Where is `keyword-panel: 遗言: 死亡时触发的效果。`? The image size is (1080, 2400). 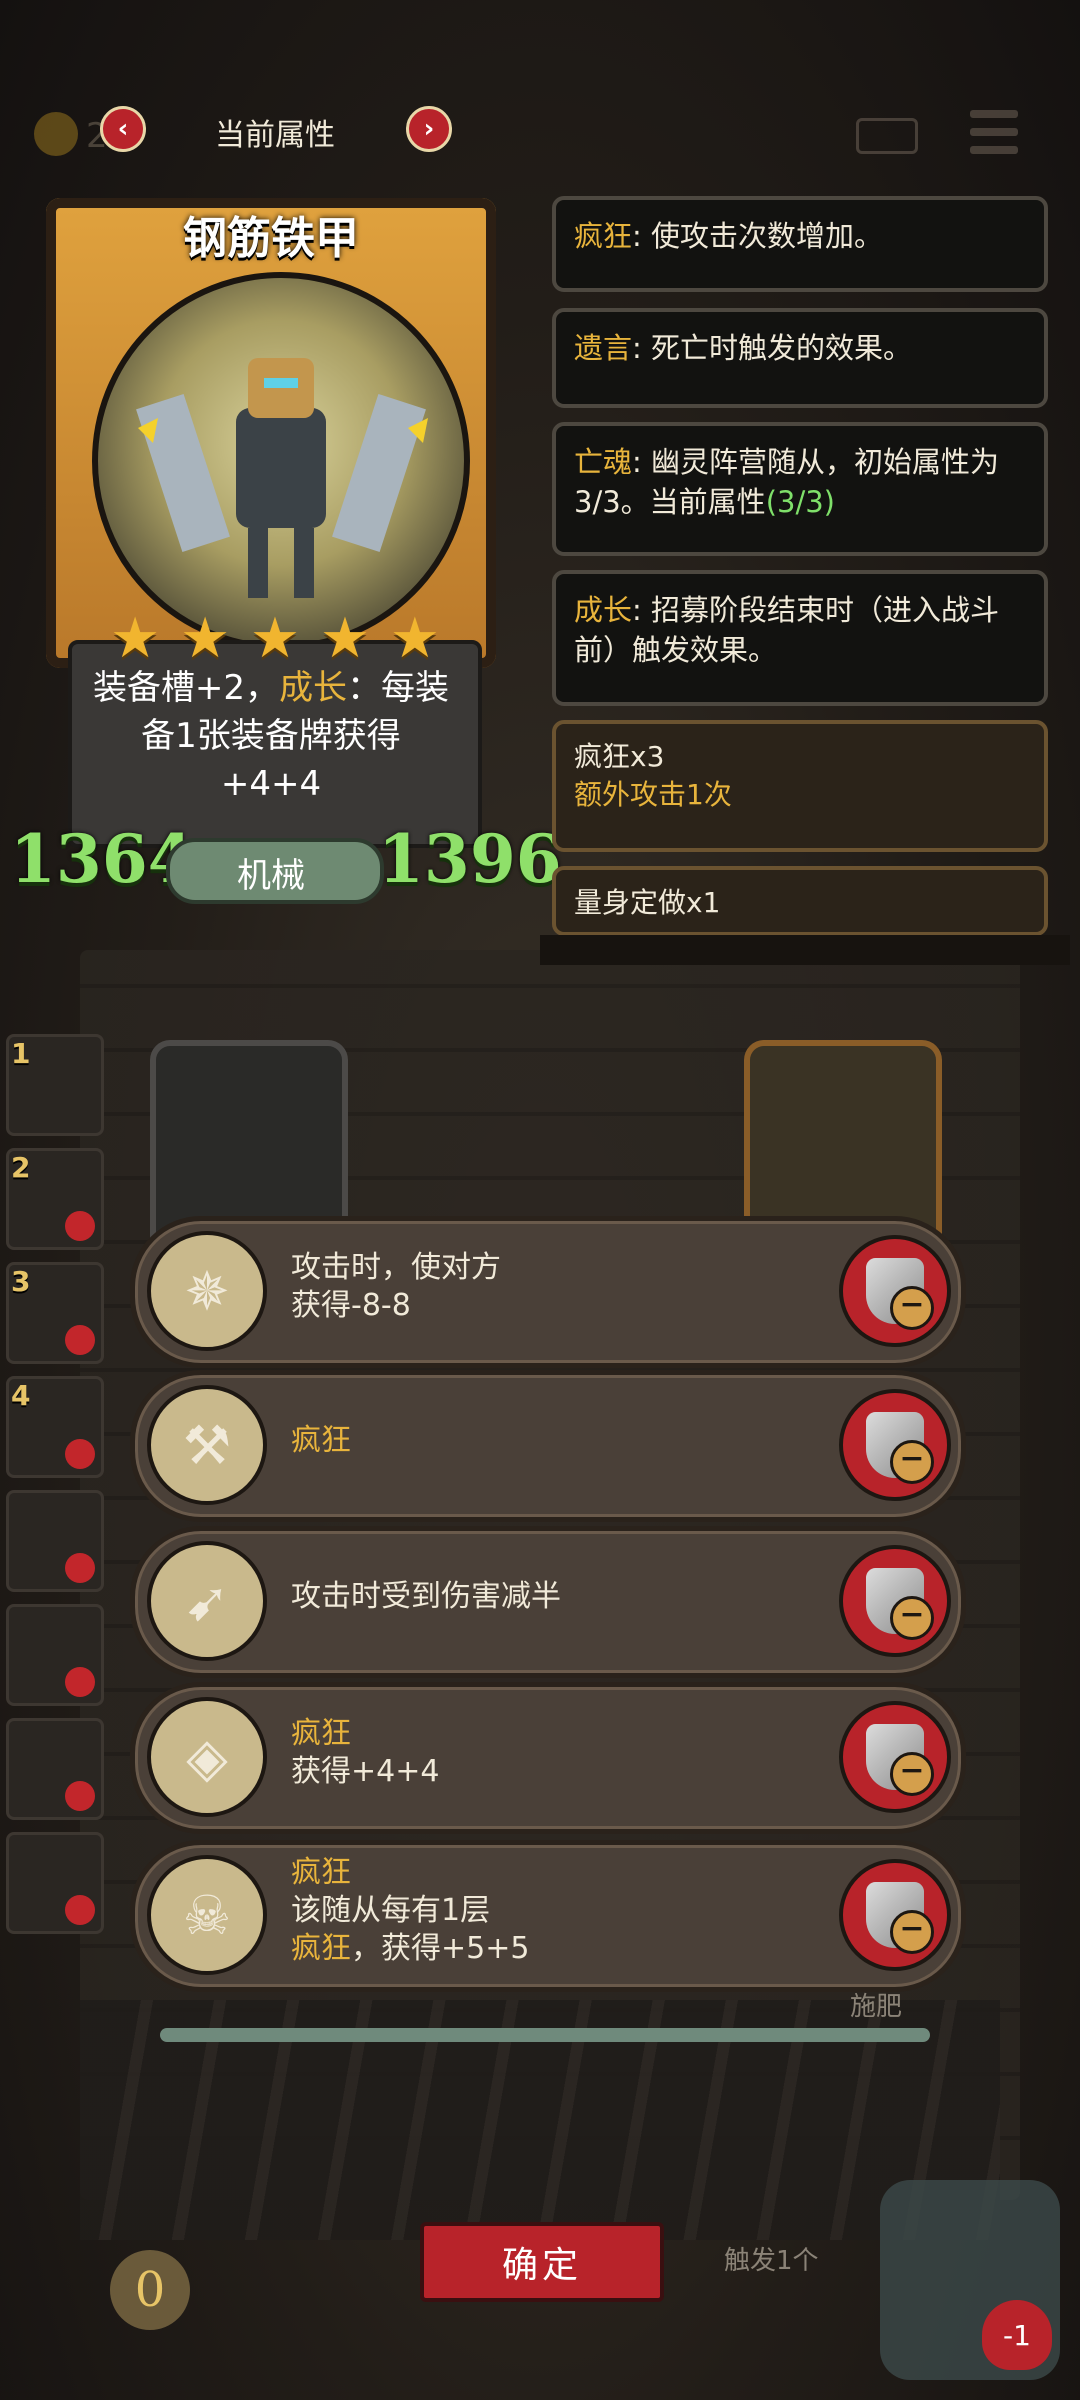
keyword-panel: 遗言: 死亡时触发的效果。 is located at coordinates (800, 358).